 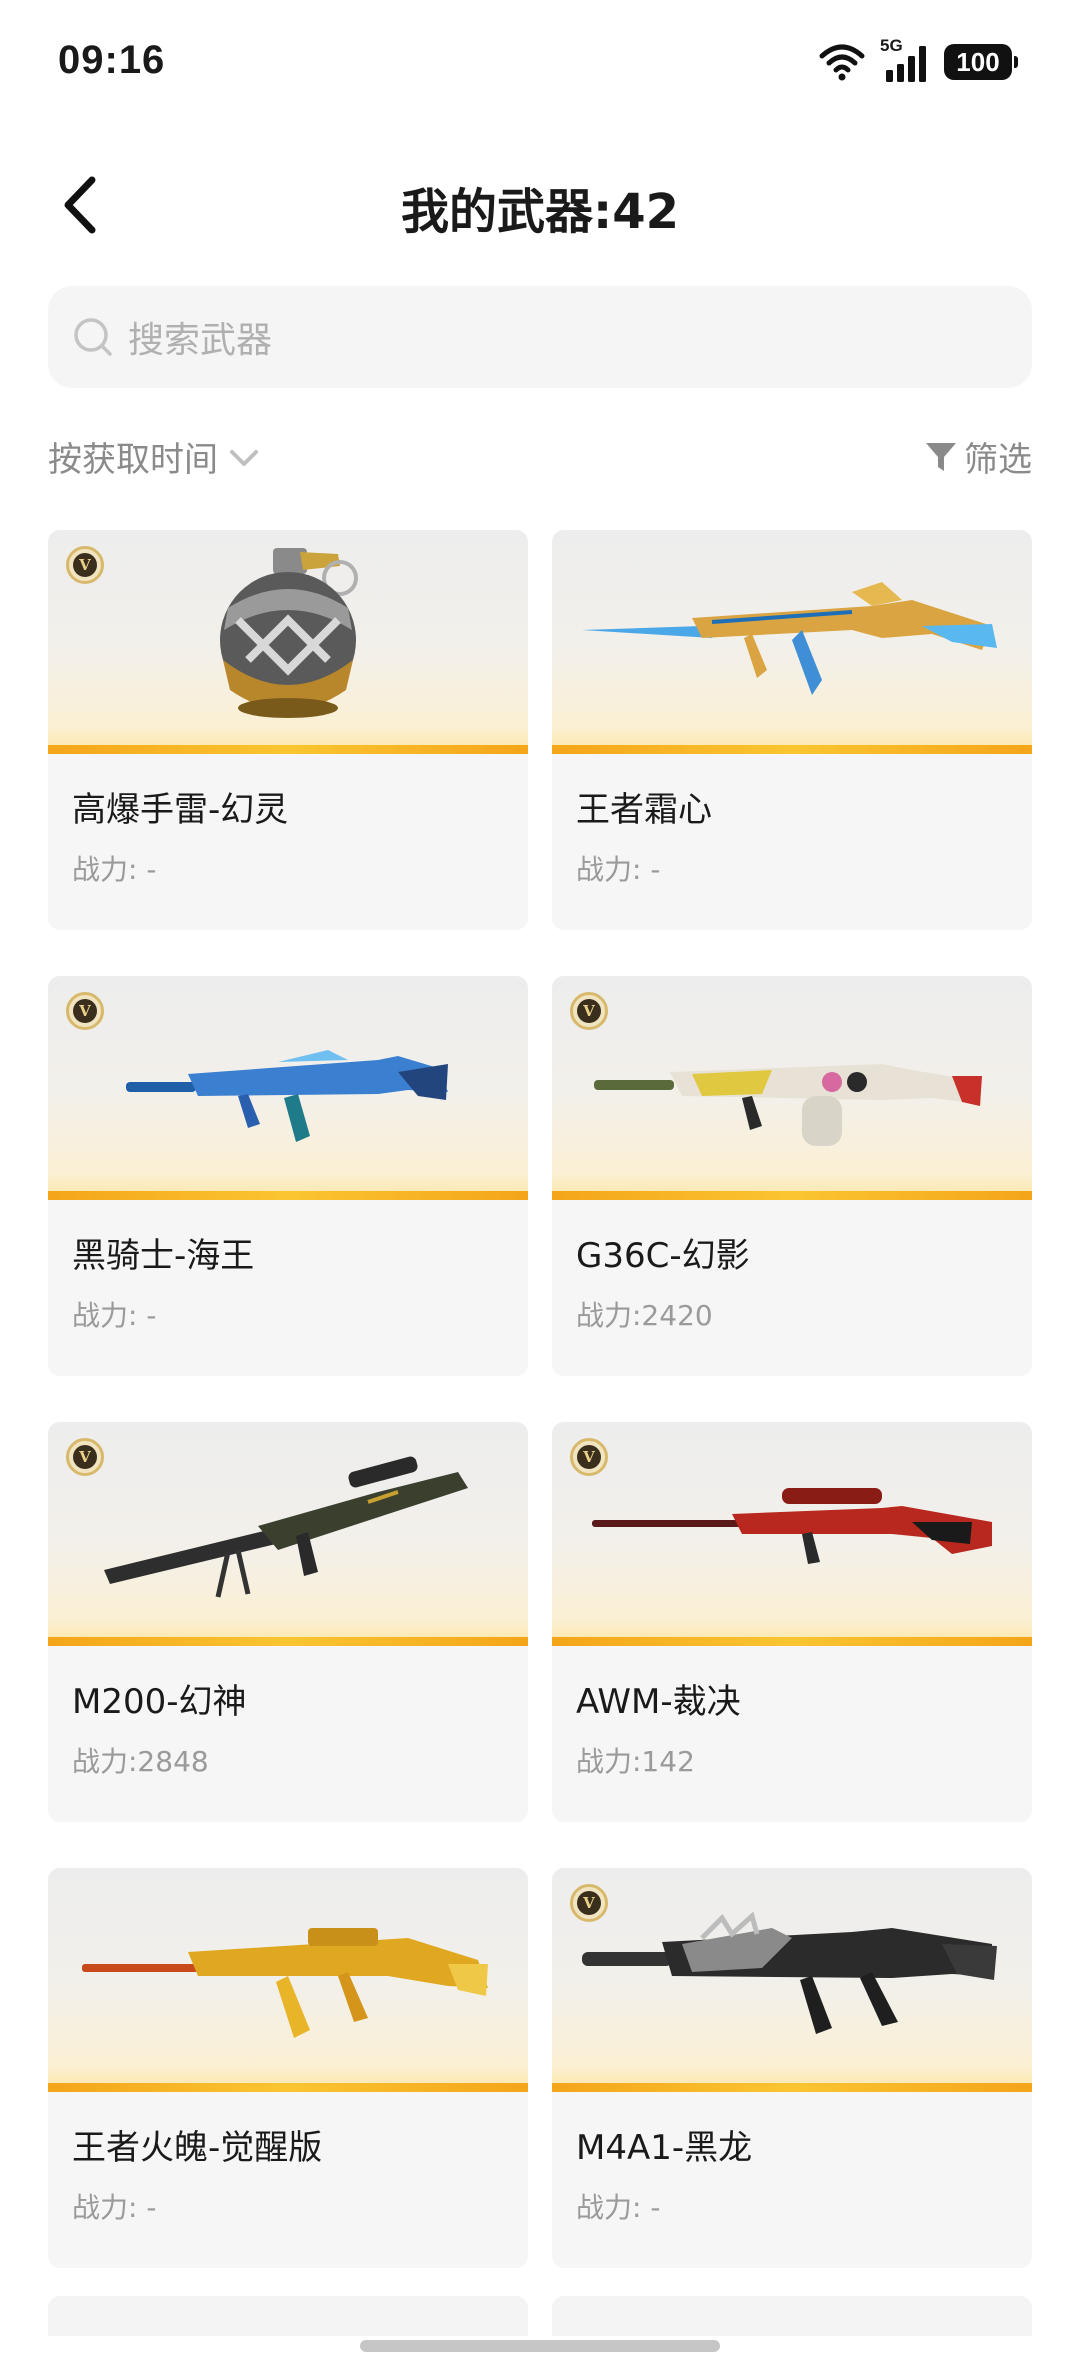 I want to click on weapon-name: AWM-裁决, so click(x=658, y=1702).